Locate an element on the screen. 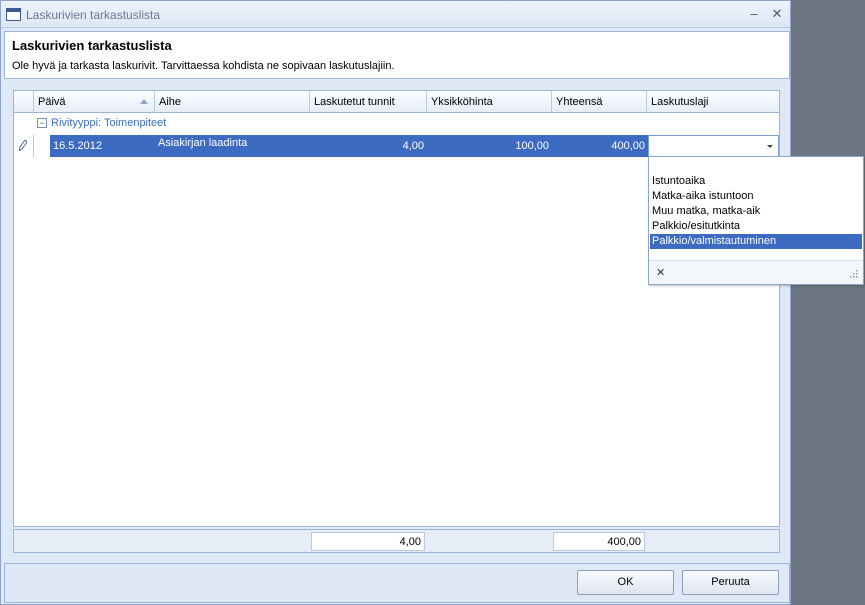 Image resolution: width=865 pixels, height=605 pixels. resize-grip-icon is located at coordinates (853, 273).